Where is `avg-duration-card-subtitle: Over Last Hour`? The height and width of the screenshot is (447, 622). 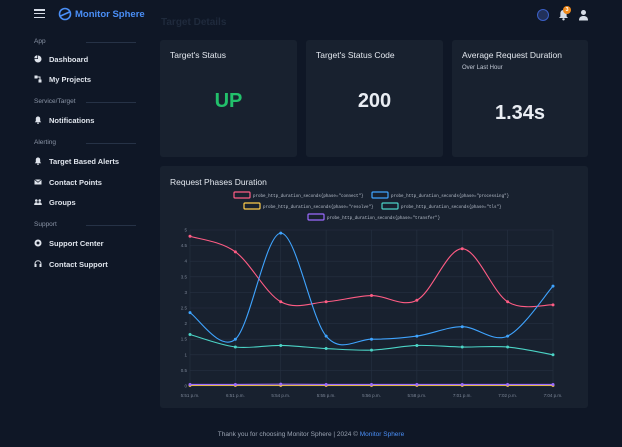 avg-duration-card-subtitle: Over Last Hour is located at coordinates (482, 68).